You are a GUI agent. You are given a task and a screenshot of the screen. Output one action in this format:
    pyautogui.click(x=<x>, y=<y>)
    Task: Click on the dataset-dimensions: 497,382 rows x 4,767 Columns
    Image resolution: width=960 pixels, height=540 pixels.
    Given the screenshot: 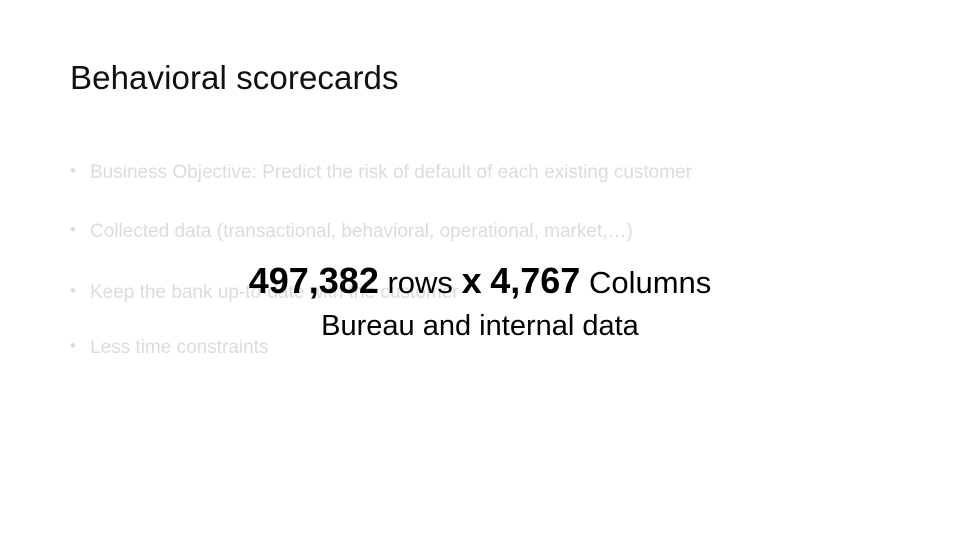 What is the action you would take?
    pyautogui.click(x=480, y=281)
    